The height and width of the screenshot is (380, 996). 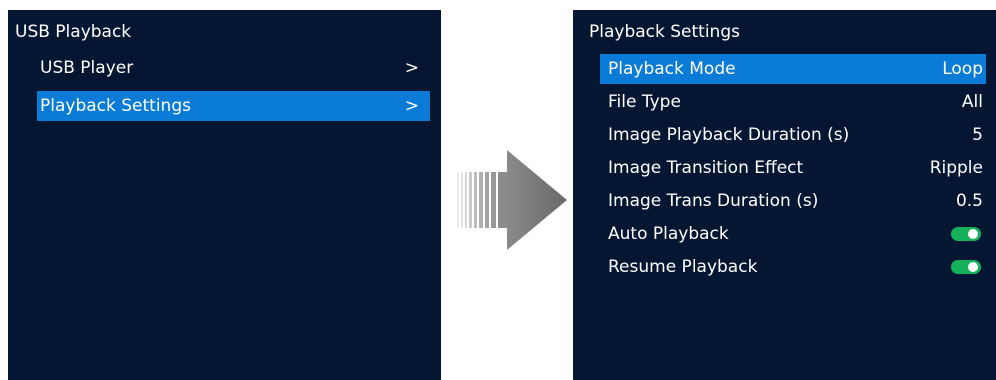 I want to click on menu-item-usb-player: USB Player >, so click(x=233, y=68).